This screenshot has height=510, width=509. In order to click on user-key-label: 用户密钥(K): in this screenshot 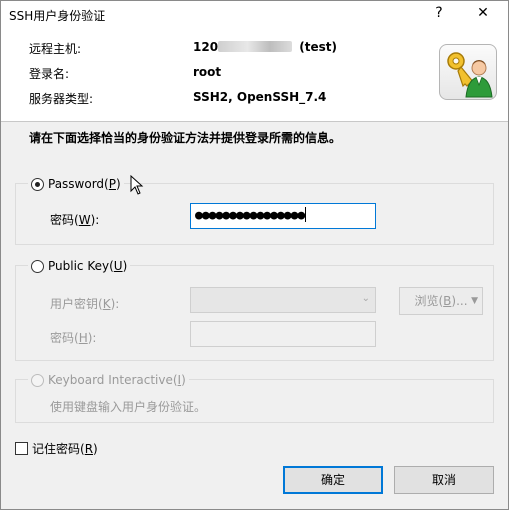, I will do `click(85, 304)`.